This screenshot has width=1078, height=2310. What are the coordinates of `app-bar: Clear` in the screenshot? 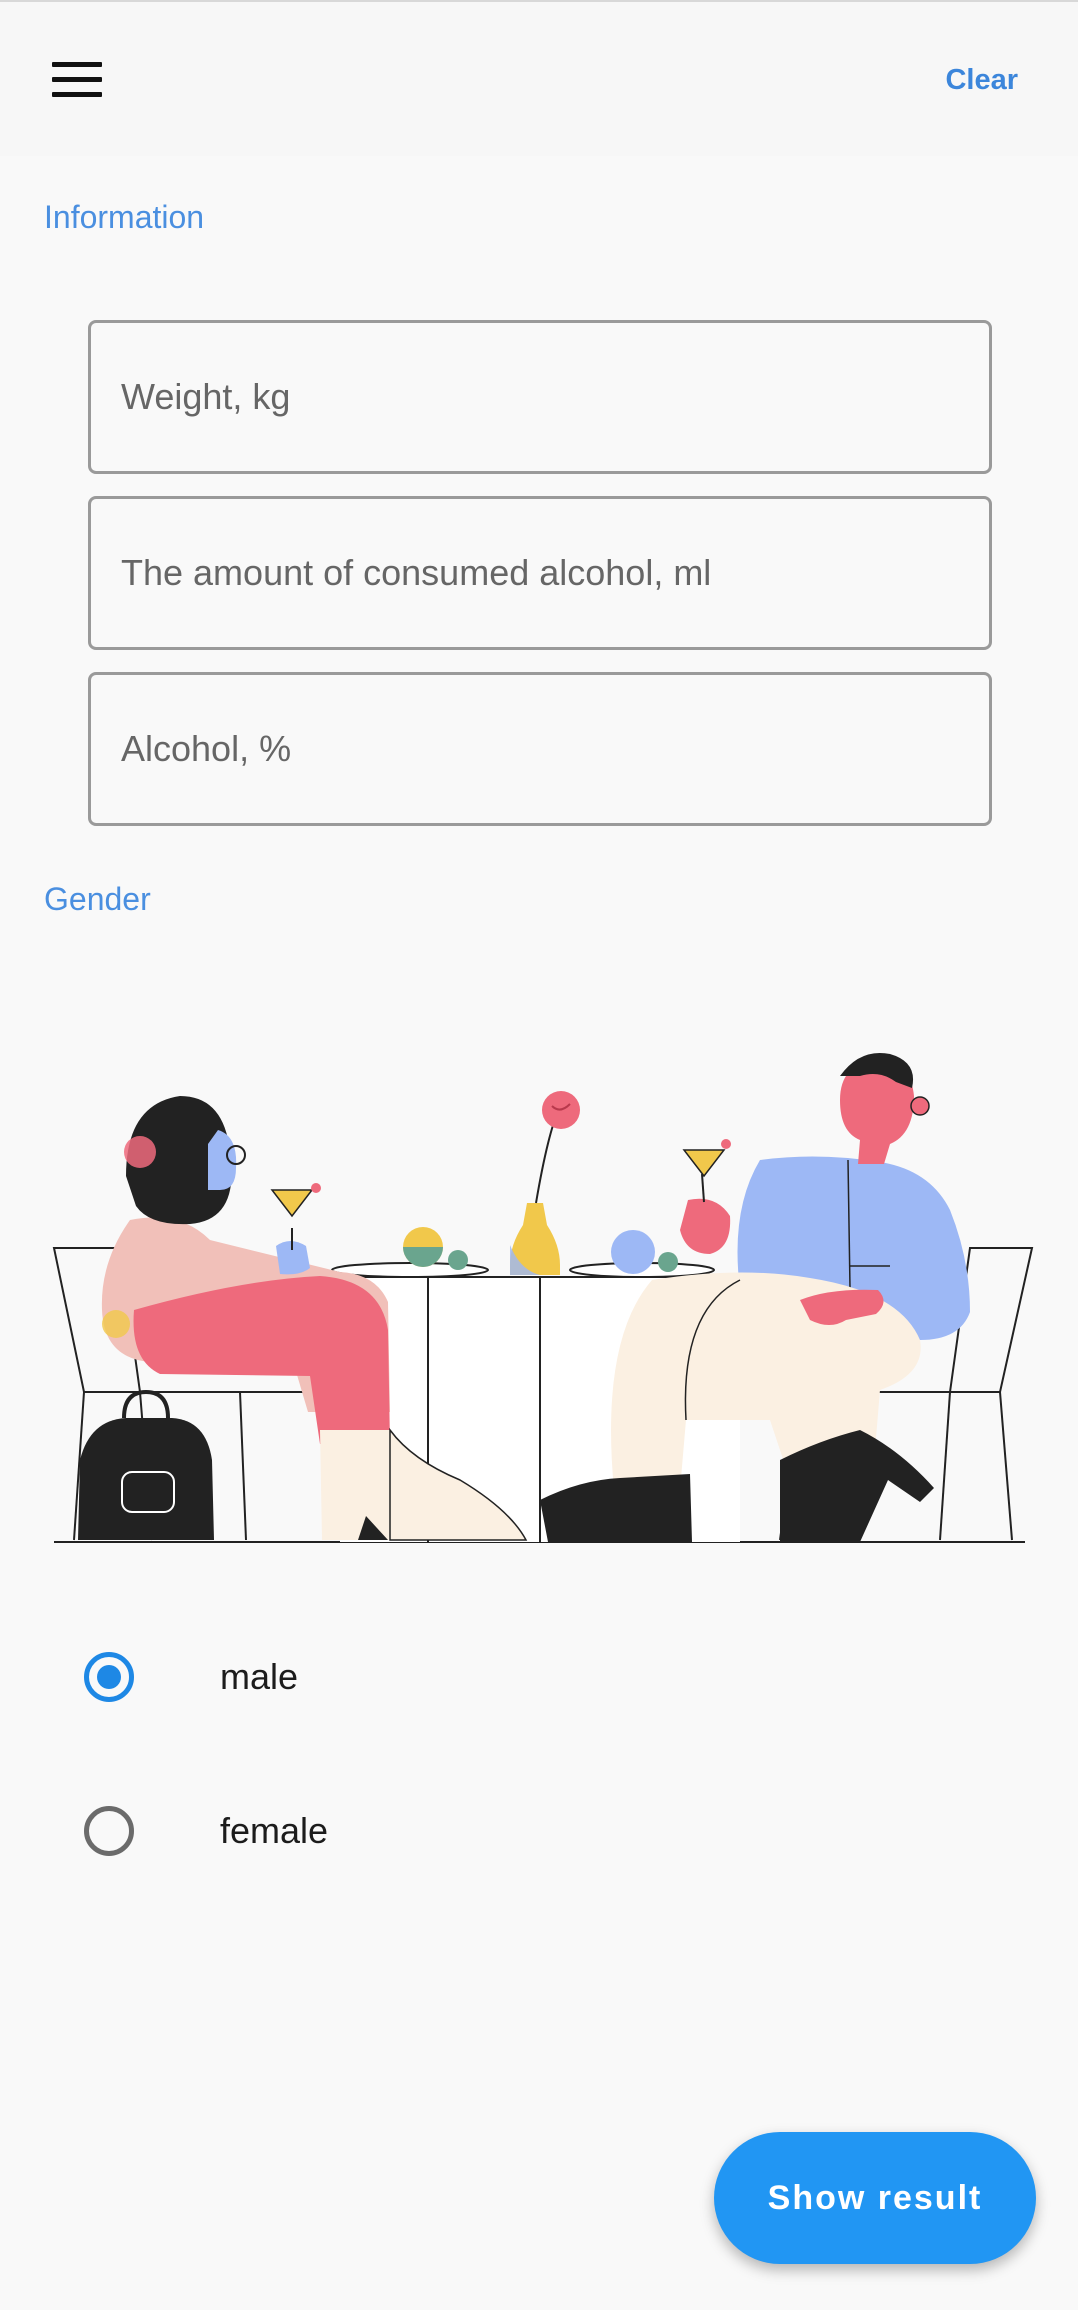 It's located at (539, 79).